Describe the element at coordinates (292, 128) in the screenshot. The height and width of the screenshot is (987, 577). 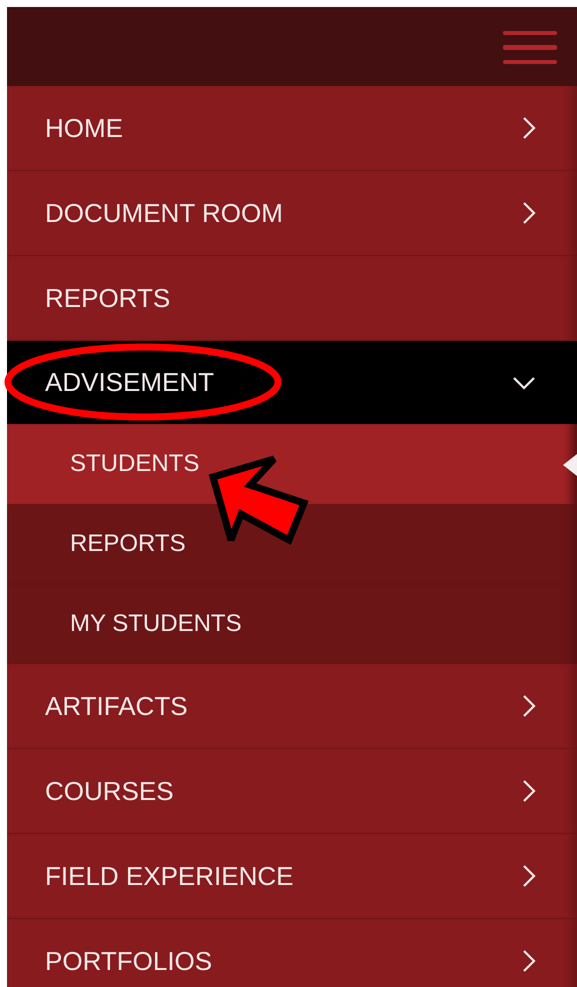
I see `menu-item: HOME` at that location.